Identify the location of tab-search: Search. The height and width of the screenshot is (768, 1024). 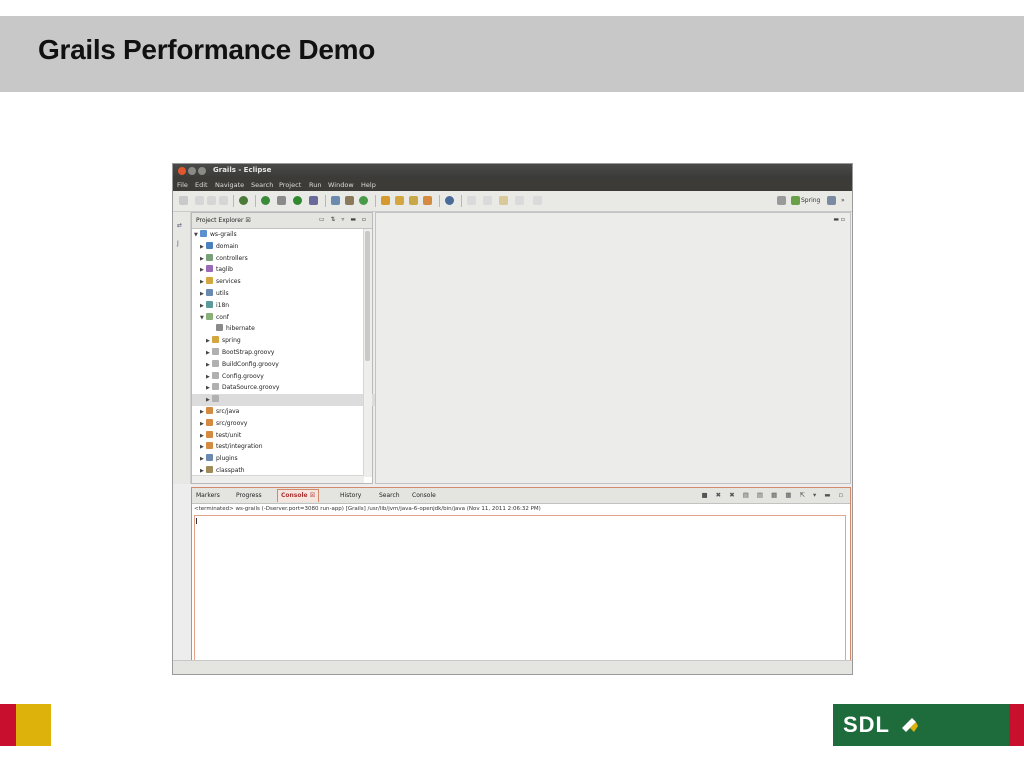
(389, 495).